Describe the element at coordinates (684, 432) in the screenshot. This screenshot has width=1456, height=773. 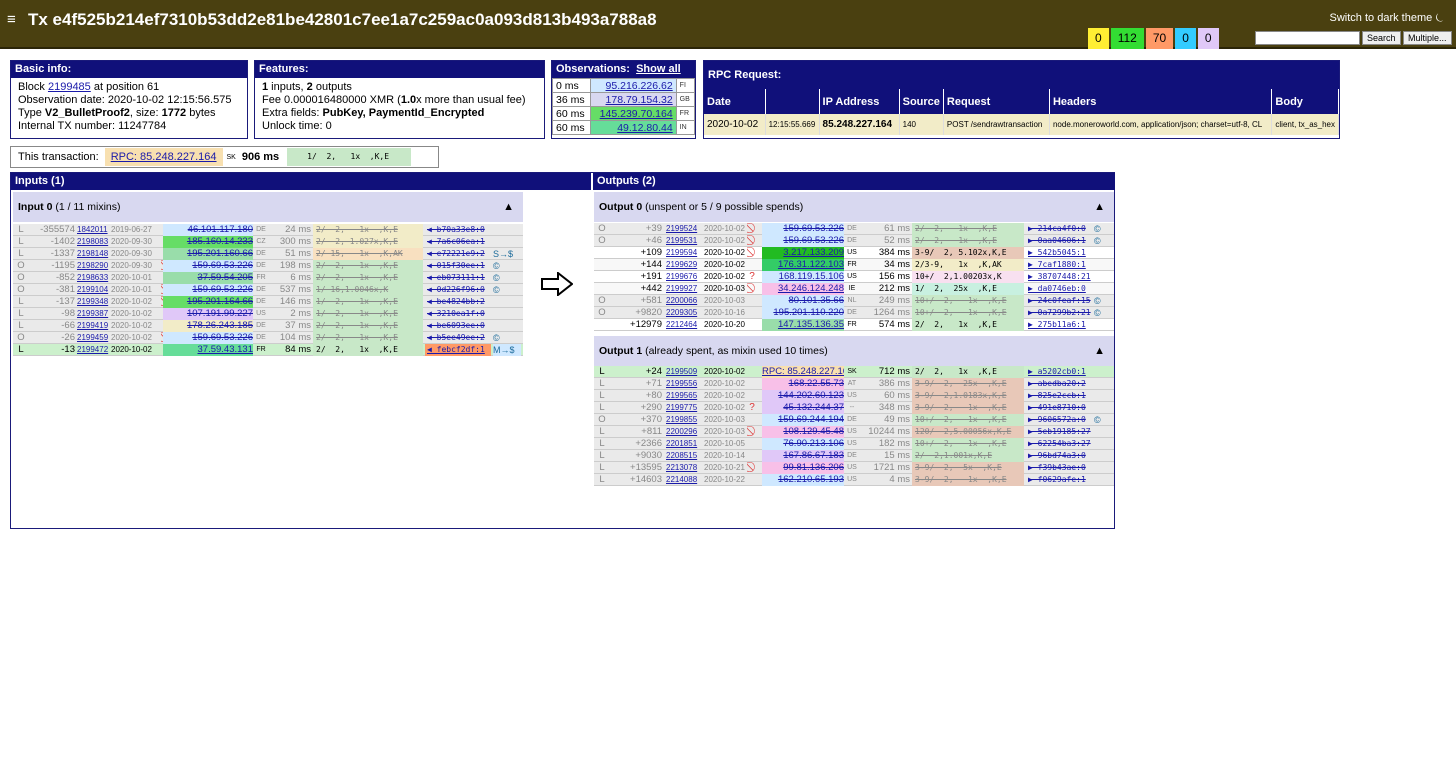
I see `block-link: 2200296` at that location.